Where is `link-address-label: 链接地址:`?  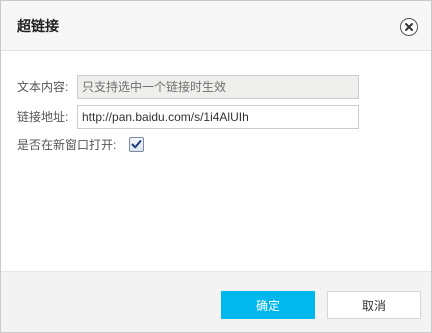 link-address-label: 链接地址: is located at coordinates (43, 117).